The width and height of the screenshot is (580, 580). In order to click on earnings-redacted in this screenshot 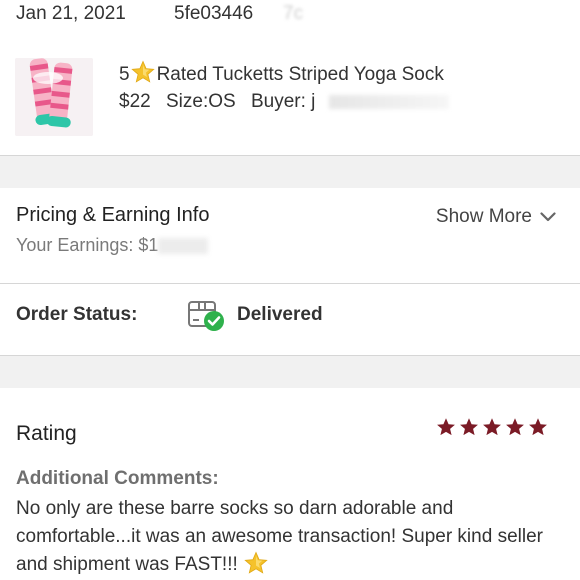, I will do `click(183, 246)`.